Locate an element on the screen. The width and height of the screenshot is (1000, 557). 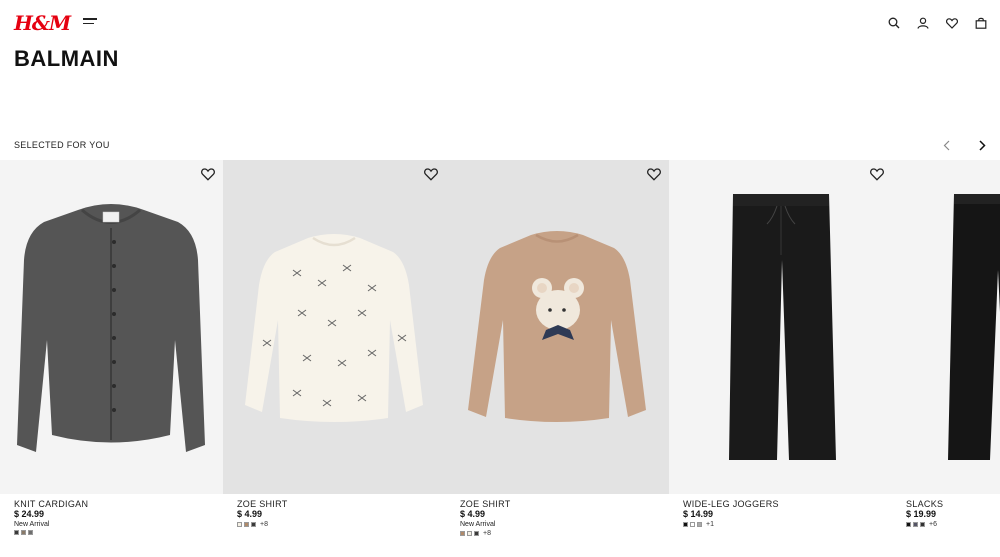
menu-button is located at coordinates (90, 23).